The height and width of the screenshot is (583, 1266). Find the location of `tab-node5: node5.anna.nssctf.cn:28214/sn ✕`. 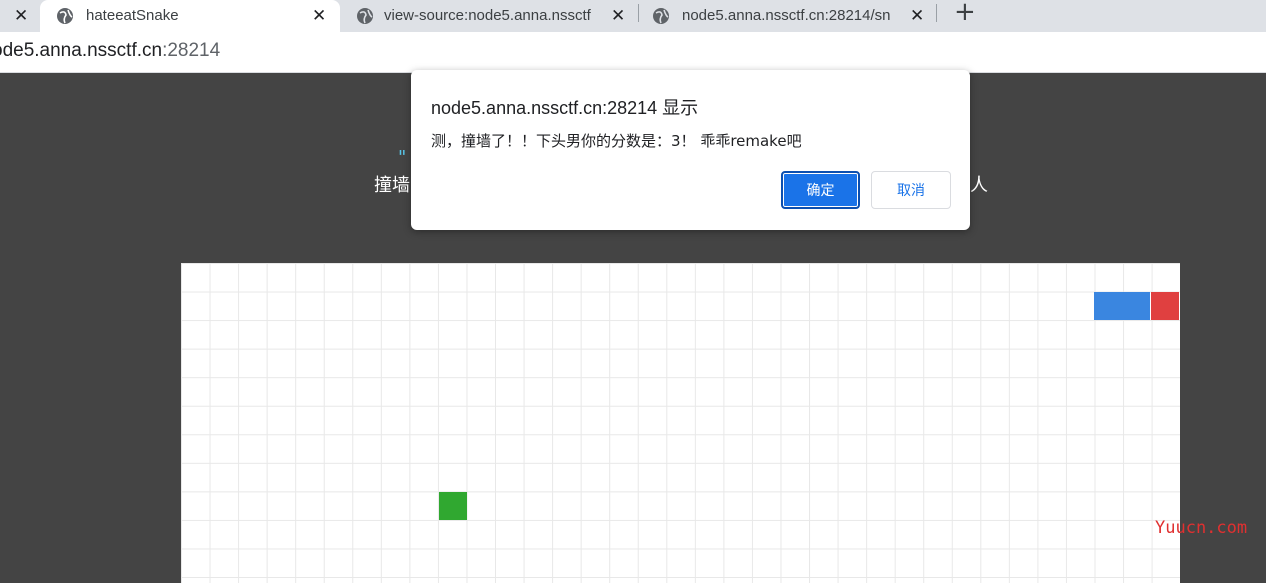

tab-node5: node5.anna.nssctf.cn:28214/sn ✕ is located at coordinates (788, 16).